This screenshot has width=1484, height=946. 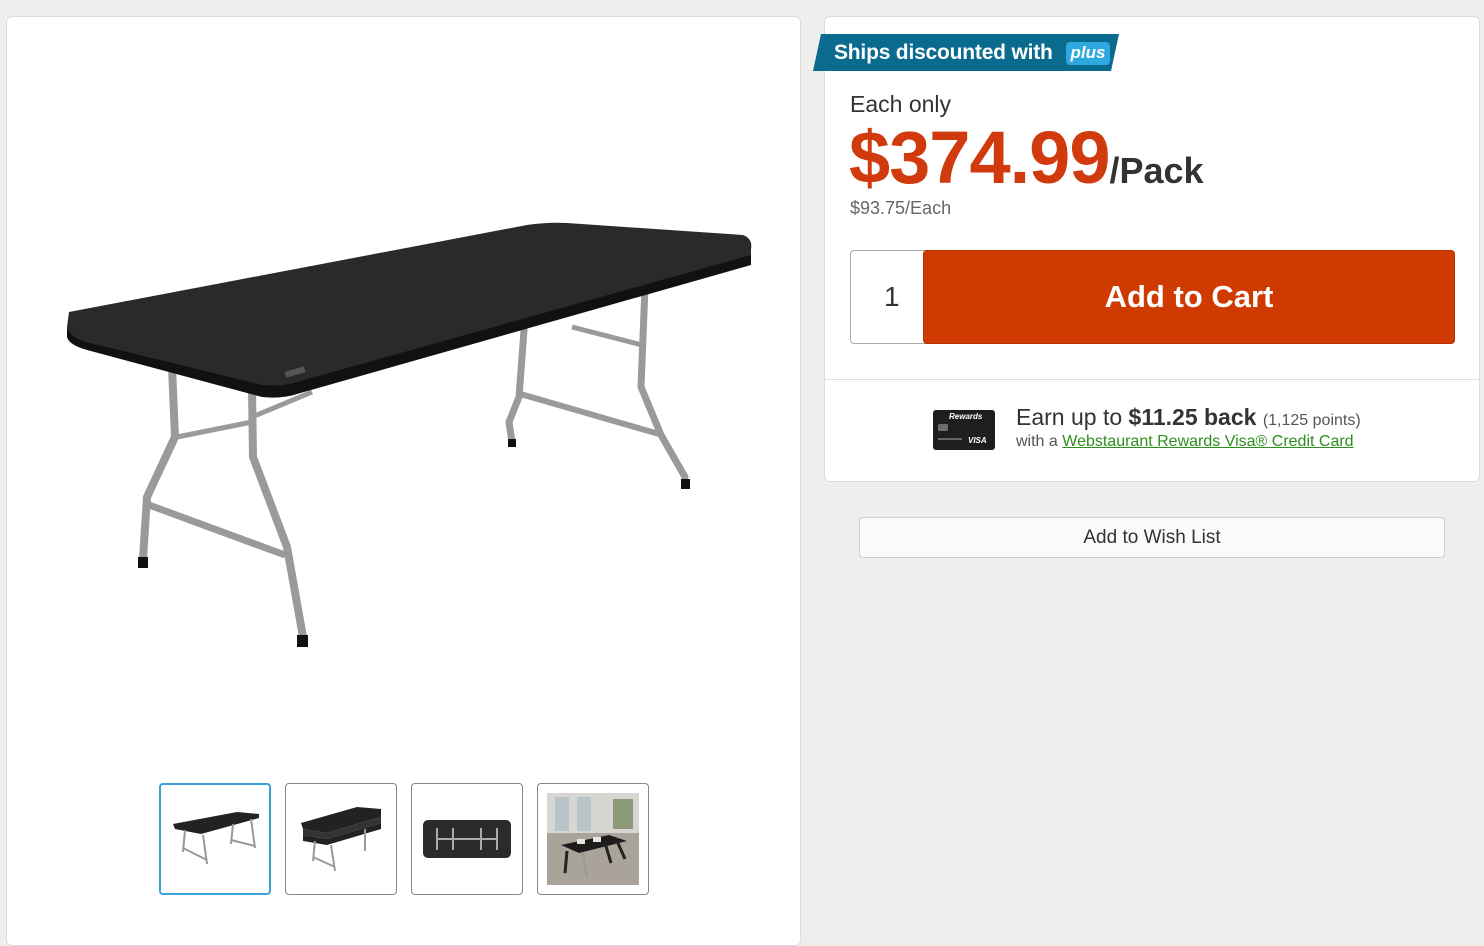 What do you see at coordinates (977, 440) in the screenshot?
I see `card-visa-label: VISA` at bounding box center [977, 440].